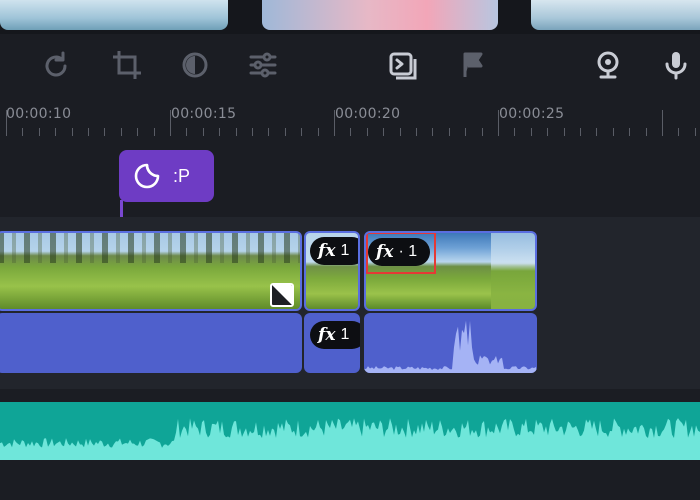 This screenshot has height=500, width=700. I want to click on video-clip: fx · 1, so click(450, 271).